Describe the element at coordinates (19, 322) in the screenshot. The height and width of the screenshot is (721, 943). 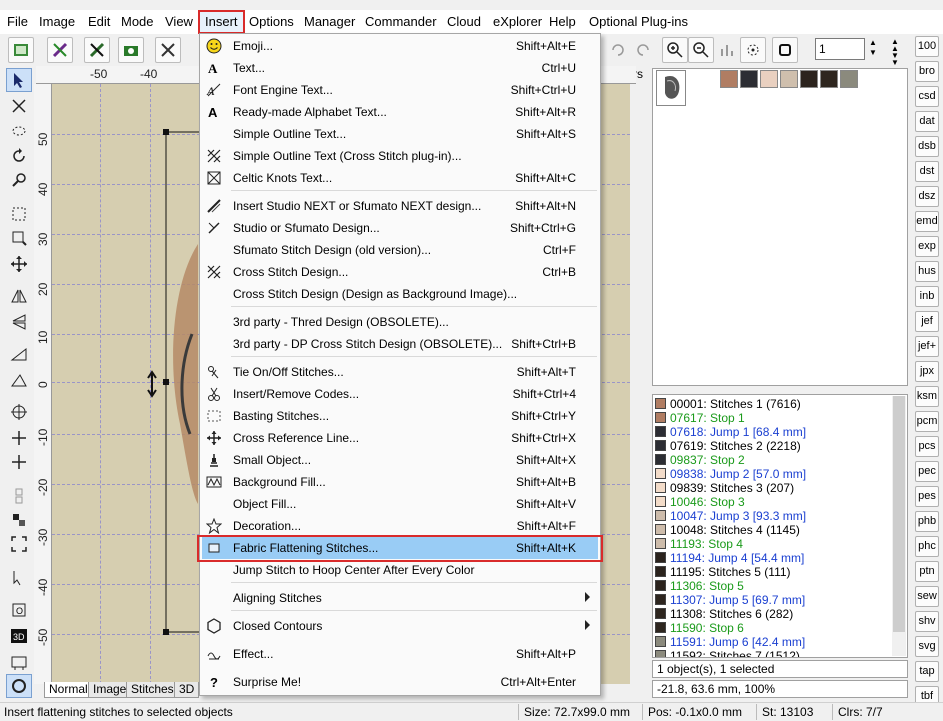
I see `mirror-vertical-icon` at that location.